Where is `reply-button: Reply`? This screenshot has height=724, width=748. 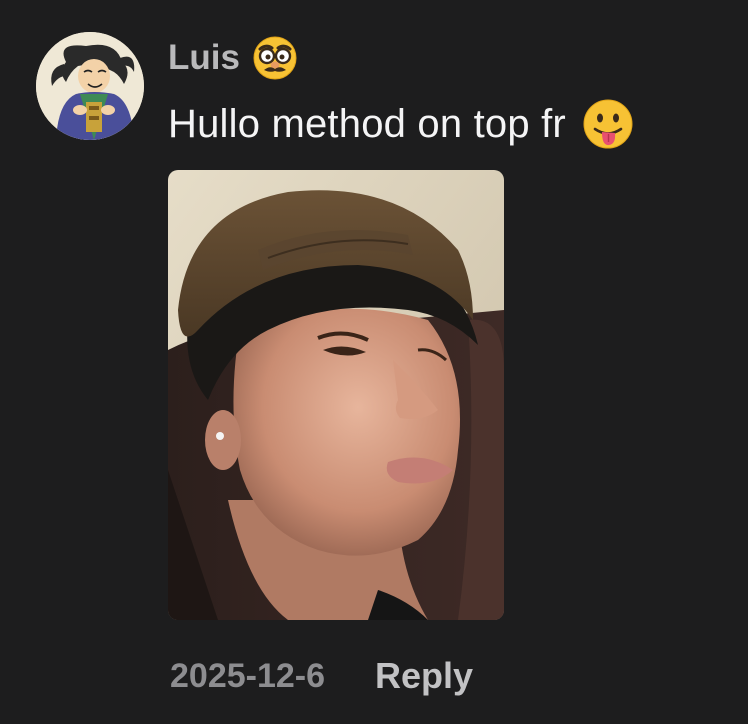 reply-button: Reply is located at coordinates (424, 676).